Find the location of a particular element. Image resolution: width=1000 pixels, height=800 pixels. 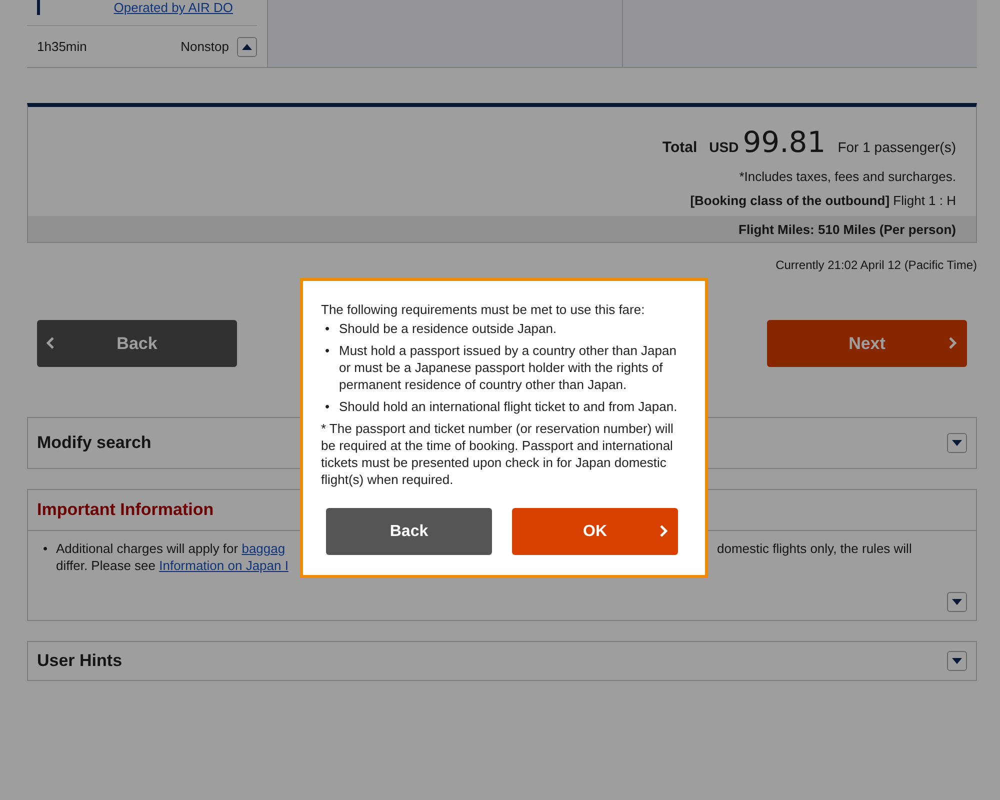

info-text: • Additional charges will apply for baggag is located at coordinates (164, 548).